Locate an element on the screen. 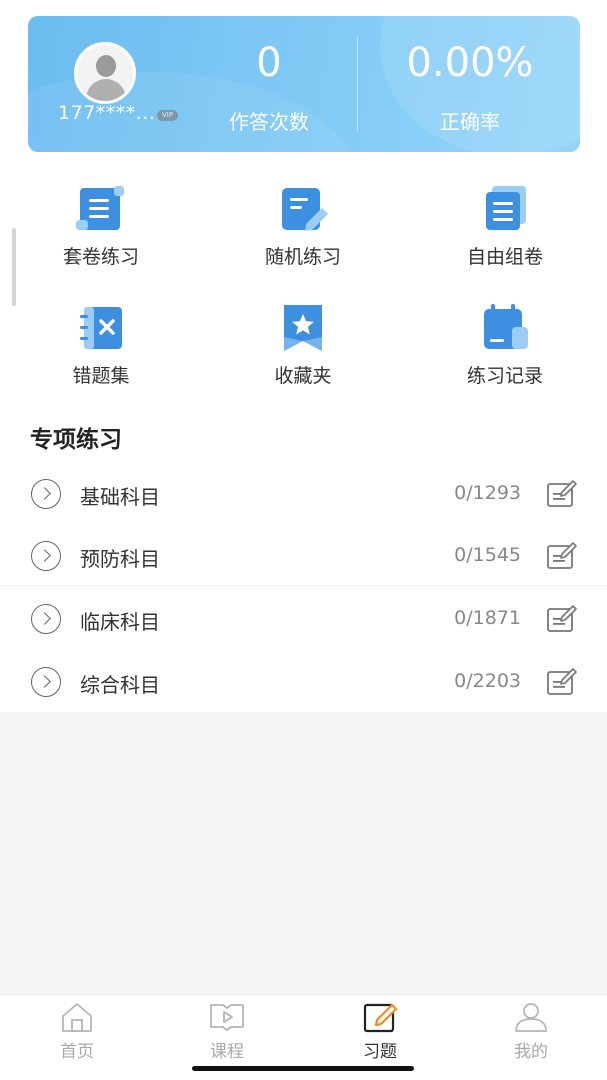  subject-row: 基础科目 0/1293 is located at coordinates (303, 493).